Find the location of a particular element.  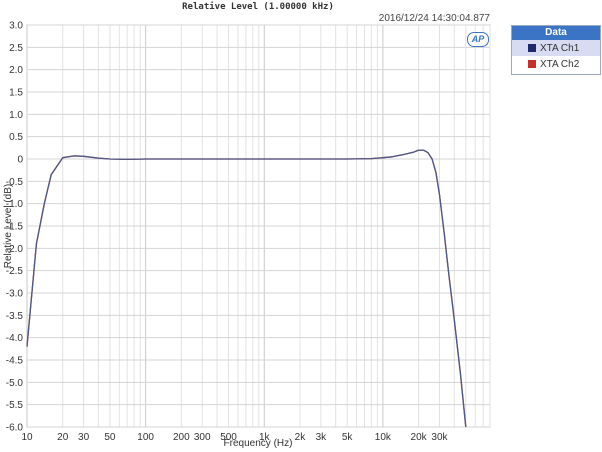

x-tick-label: 2k is located at coordinates (301, 437).